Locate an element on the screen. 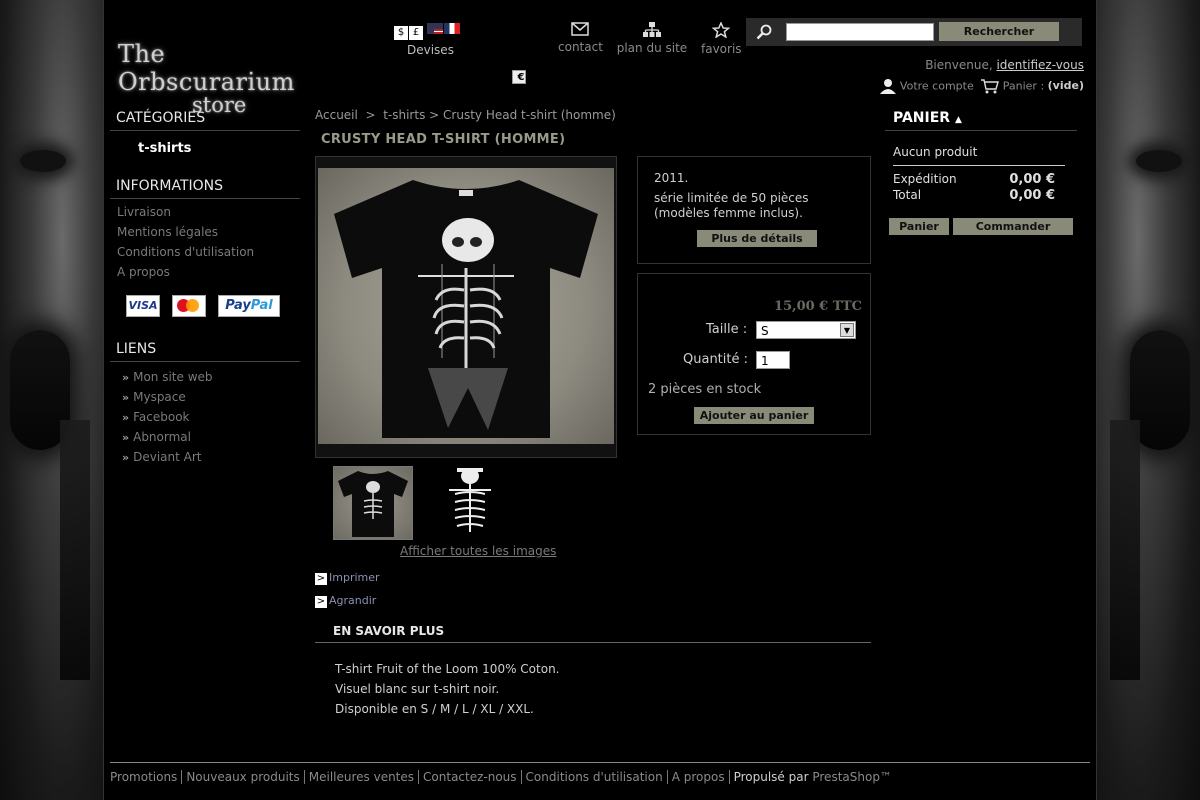  categories-heading: CATÉGORIES is located at coordinates (205, 119).